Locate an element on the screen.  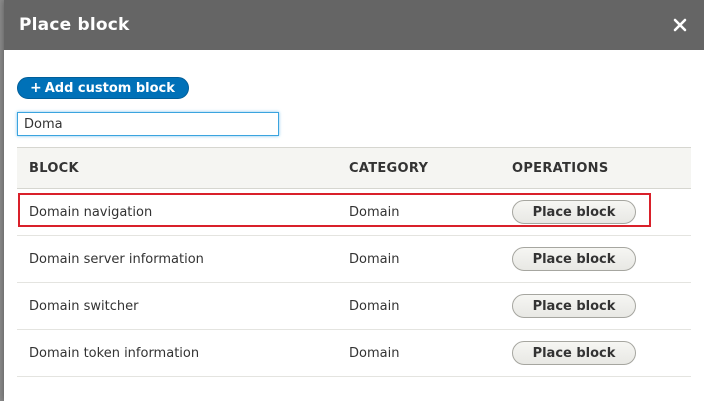
header-operations: OPERATIONS is located at coordinates (560, 168).